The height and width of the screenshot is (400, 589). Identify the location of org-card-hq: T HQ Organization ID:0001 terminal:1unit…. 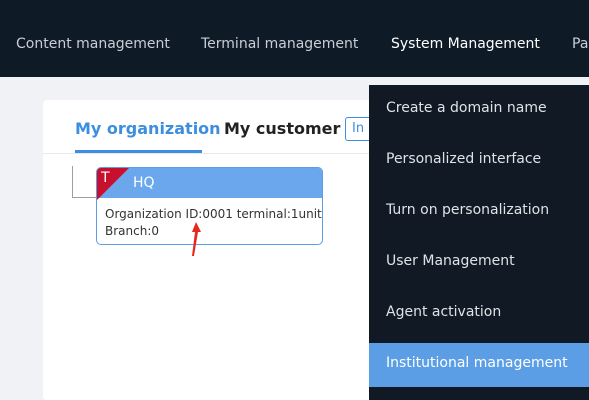
(209, 206).